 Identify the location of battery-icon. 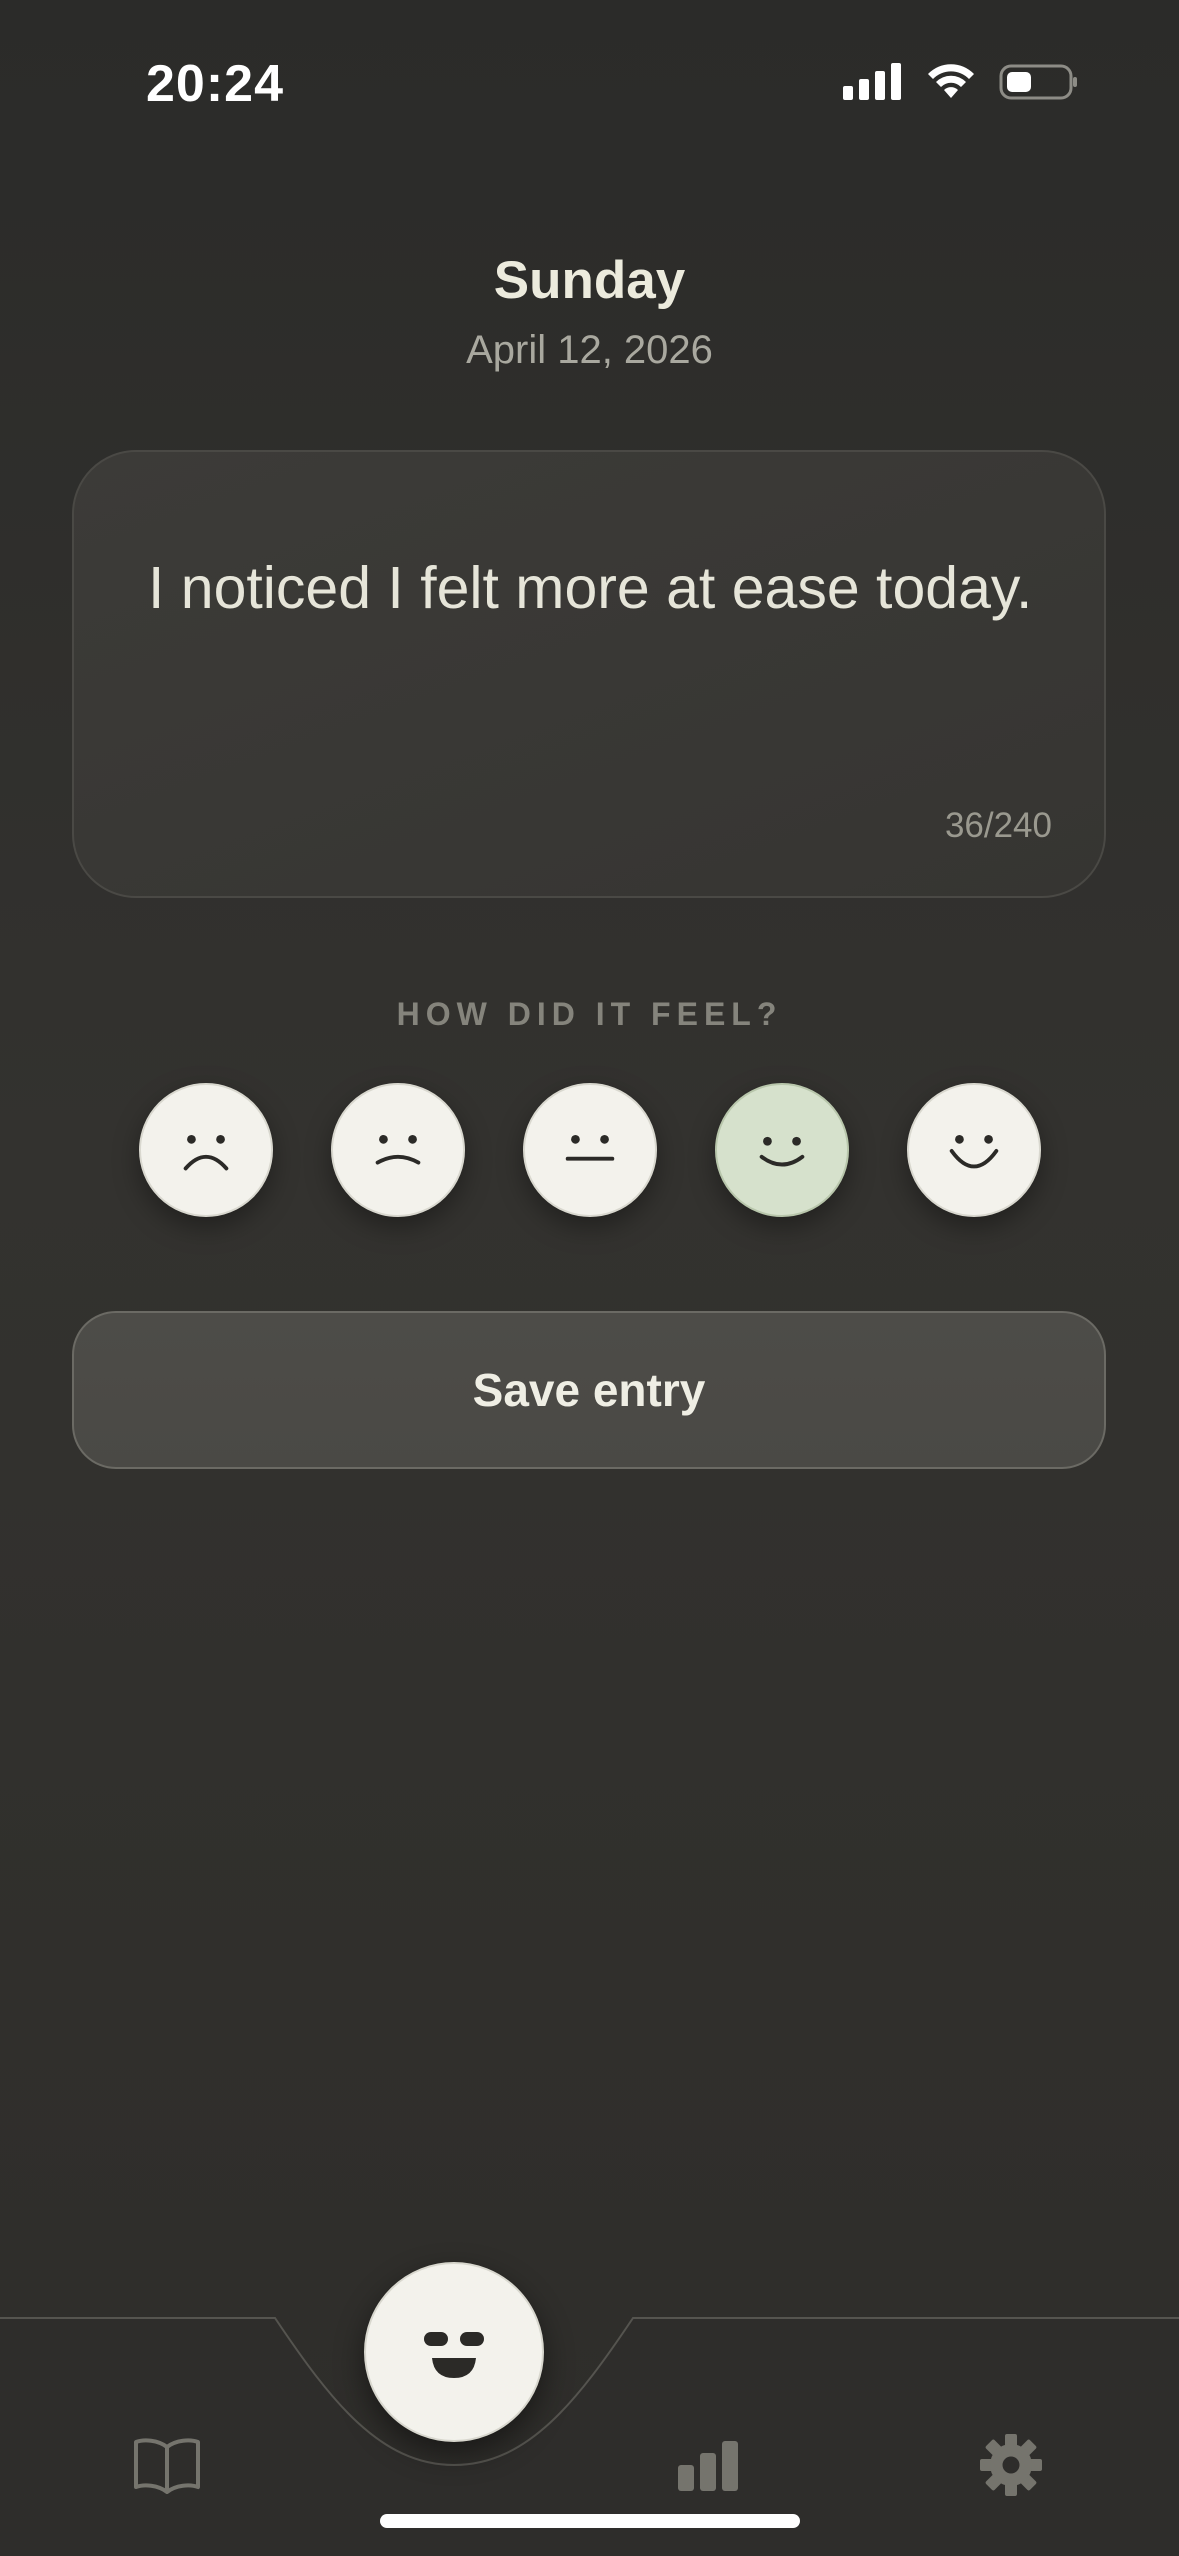
(1039, 84).